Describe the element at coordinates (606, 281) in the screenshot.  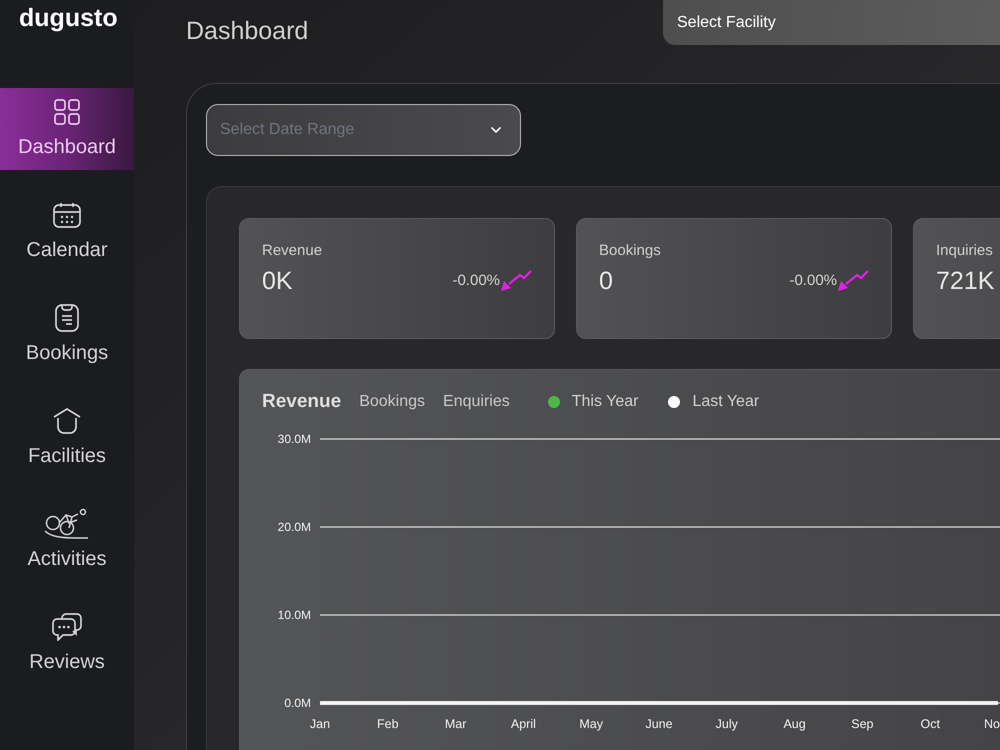
I see `stat-value: 0` at that location.